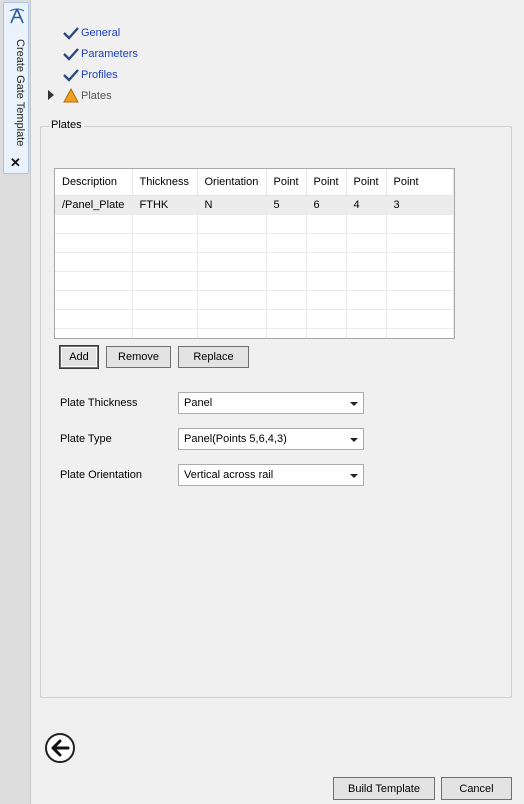 This screenshot has width=524, height=804. I want to click on back-button, so click(60, 748).